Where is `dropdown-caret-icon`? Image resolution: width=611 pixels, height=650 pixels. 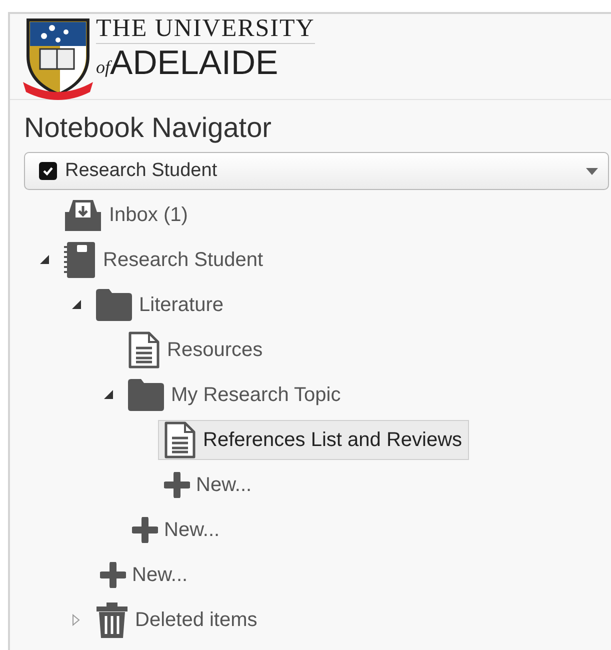 dropdown-caret-icon is located at coordinates (592, 171).